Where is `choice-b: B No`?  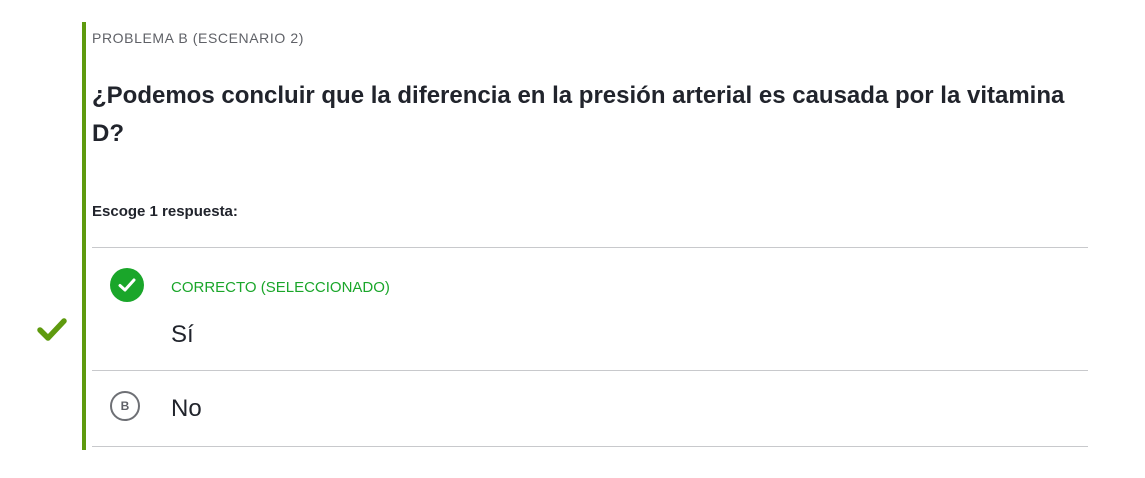 choice-b: B No is located at coordinates (590, 409).